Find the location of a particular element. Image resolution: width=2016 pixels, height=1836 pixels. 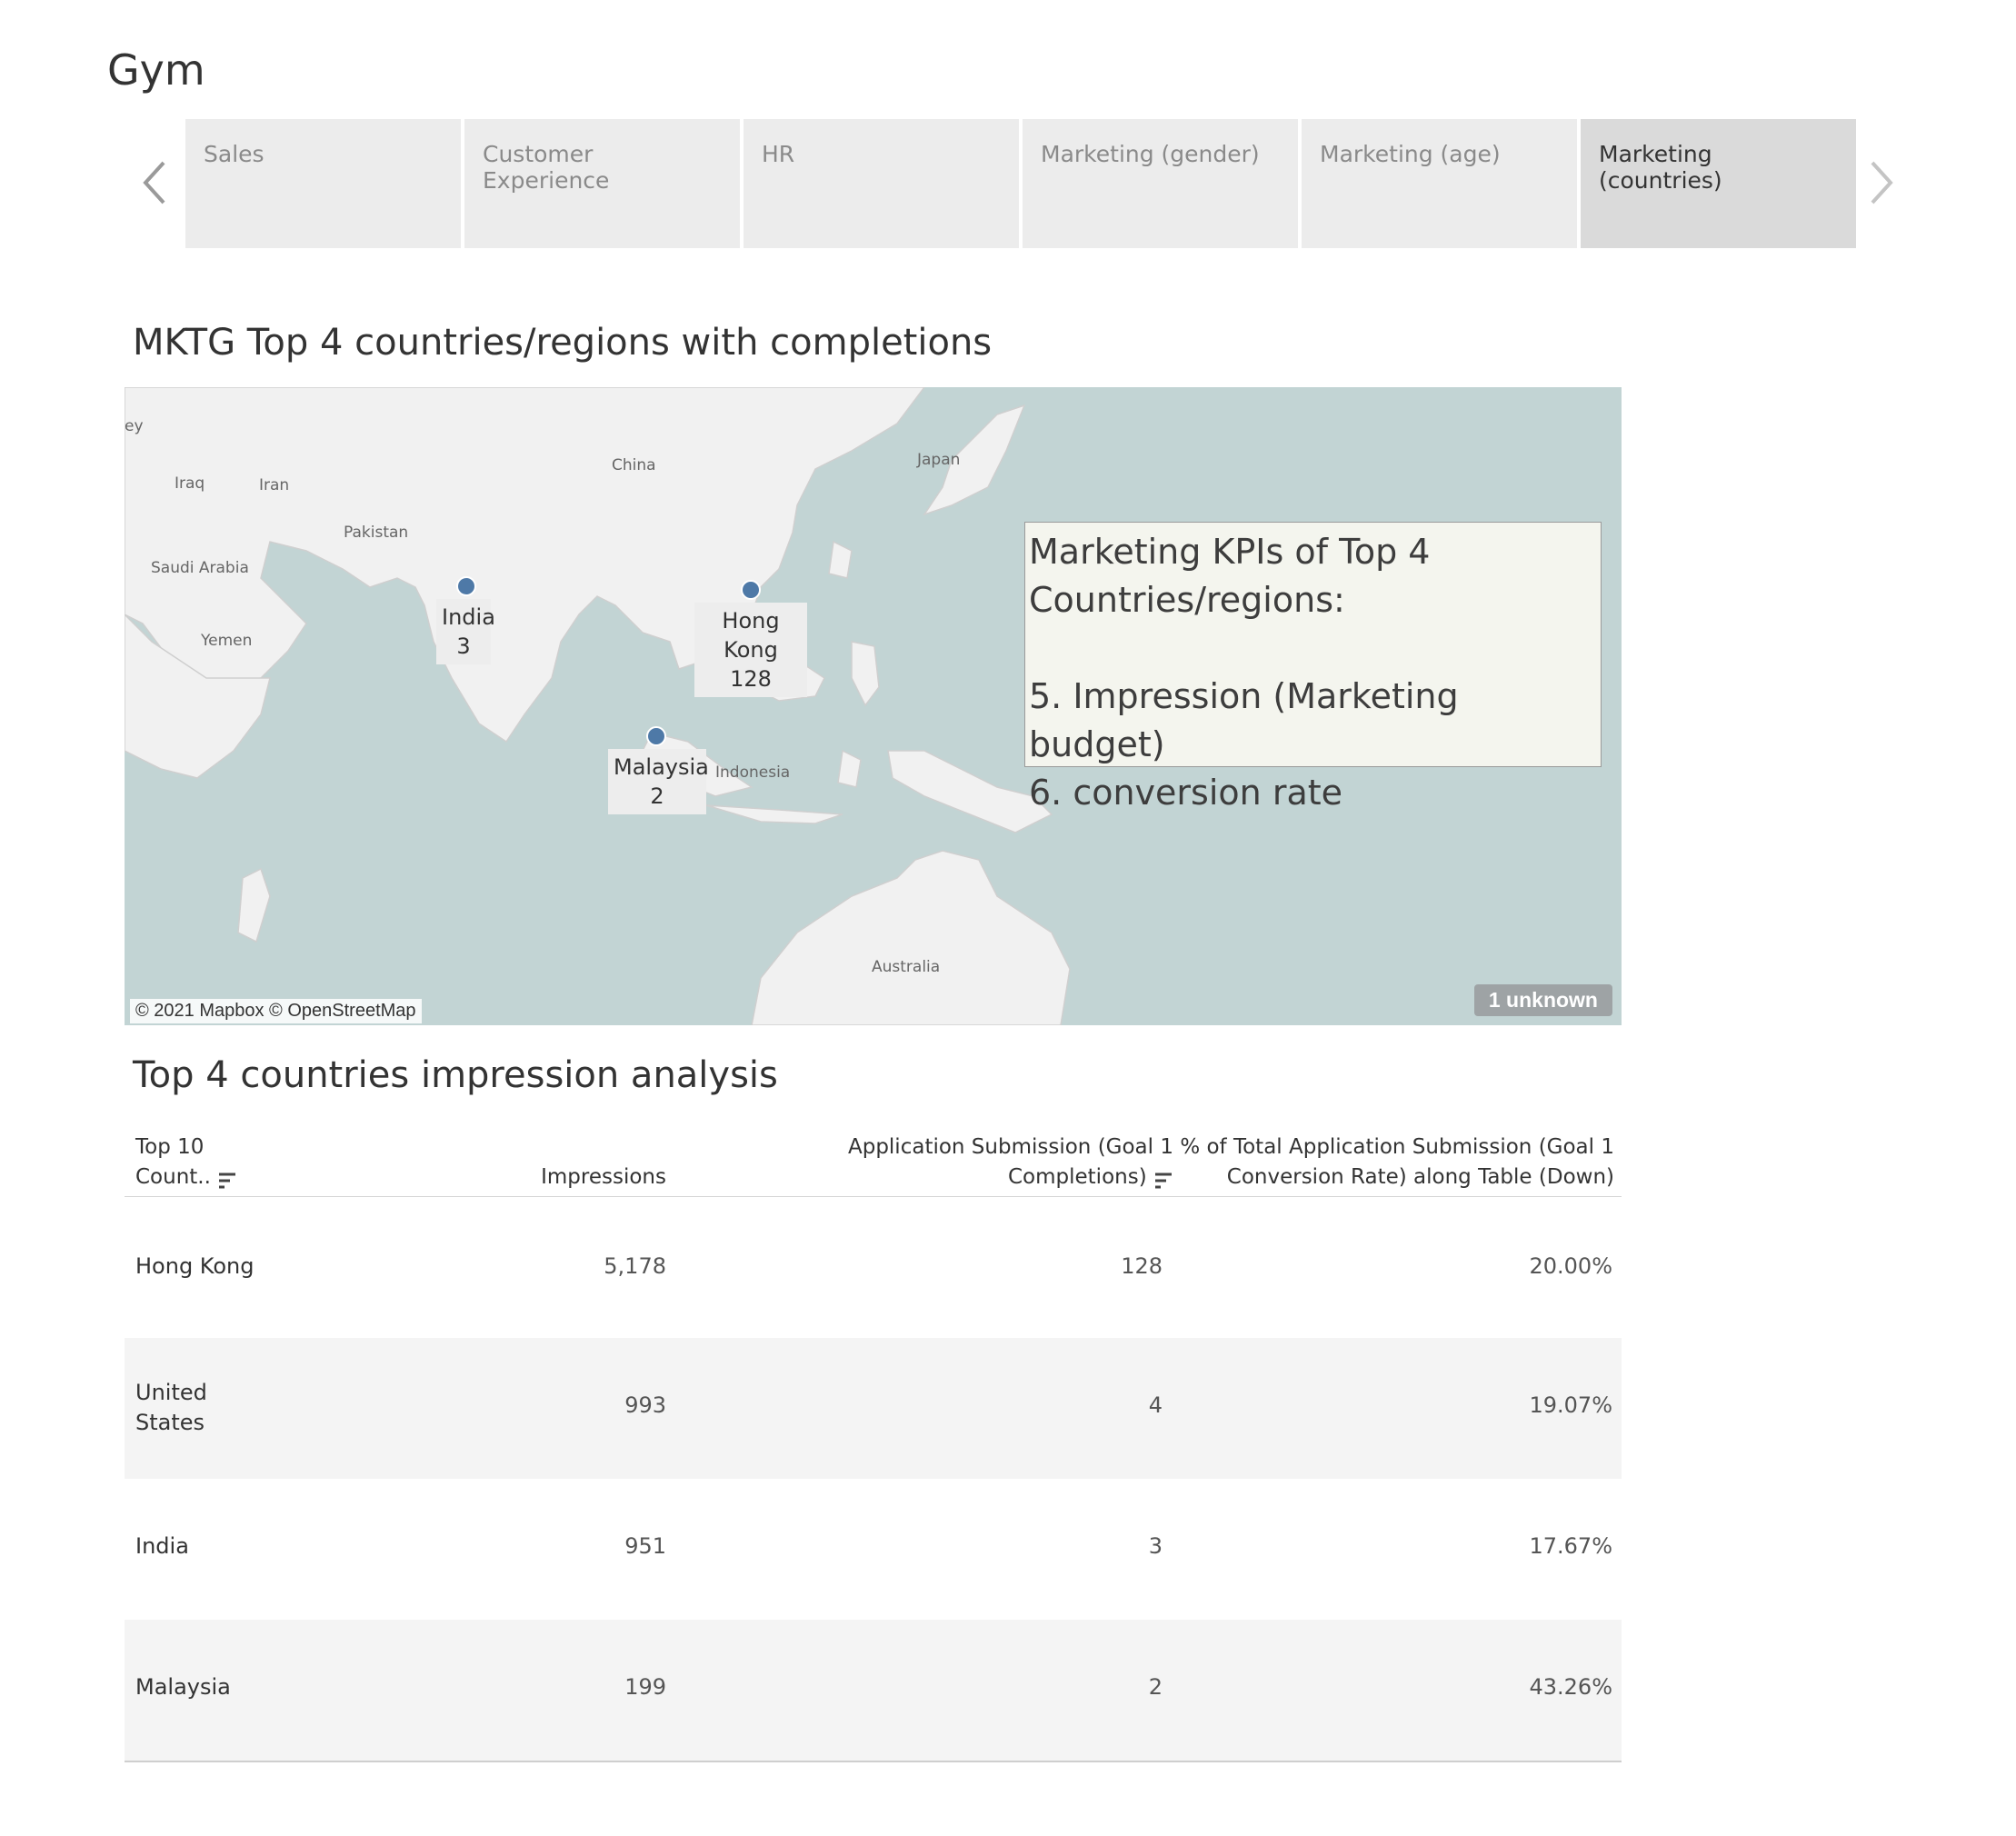

map-marker-label-india: India 3 is located at coordinates (466, 632).